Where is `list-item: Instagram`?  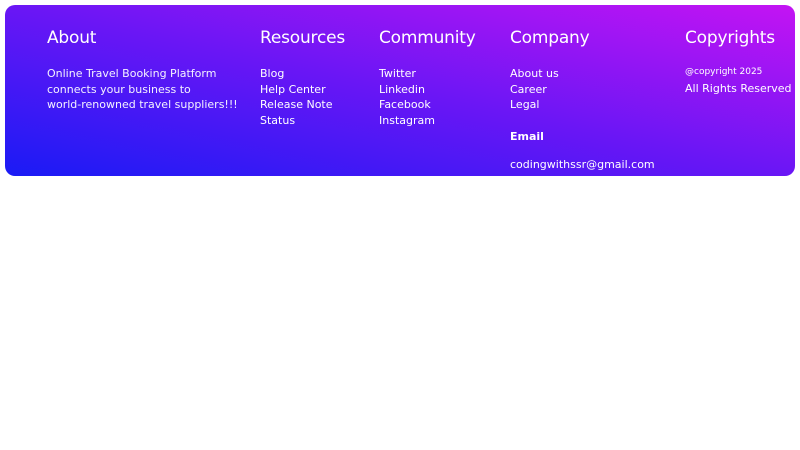
list-item: Instagram is located at coordinates (427, 121).